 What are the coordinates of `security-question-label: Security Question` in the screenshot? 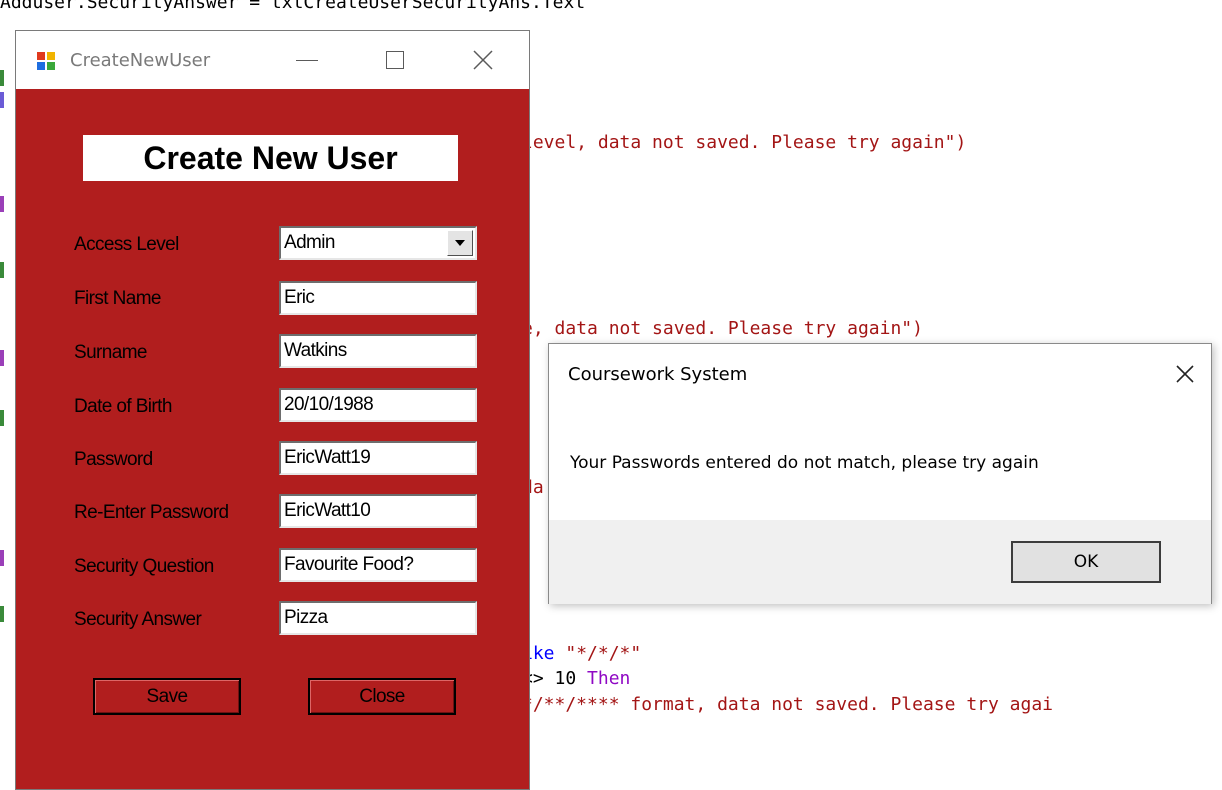 It's located at (144, 566).